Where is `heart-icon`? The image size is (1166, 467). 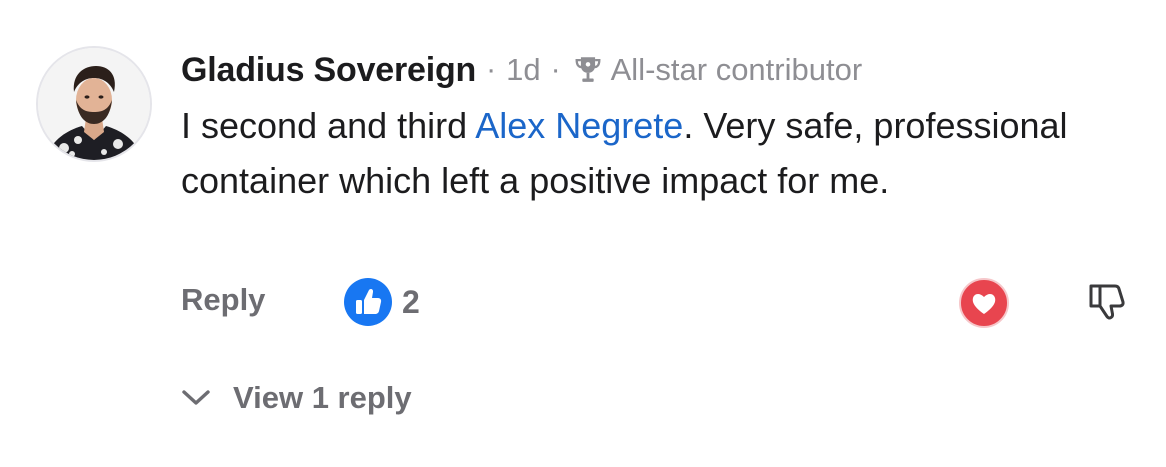
heart-icon is located at coordinates (984, 303).